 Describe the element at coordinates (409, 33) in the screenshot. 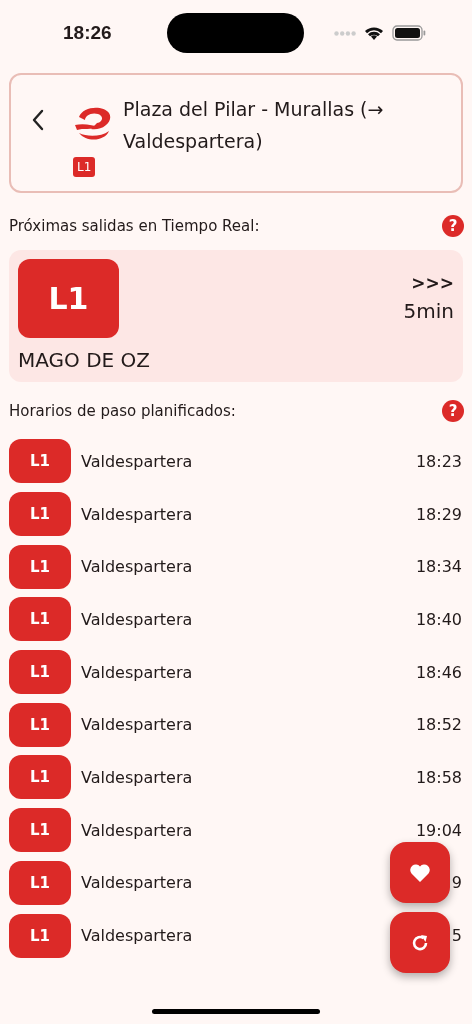

I see `battery-icon` at that location.